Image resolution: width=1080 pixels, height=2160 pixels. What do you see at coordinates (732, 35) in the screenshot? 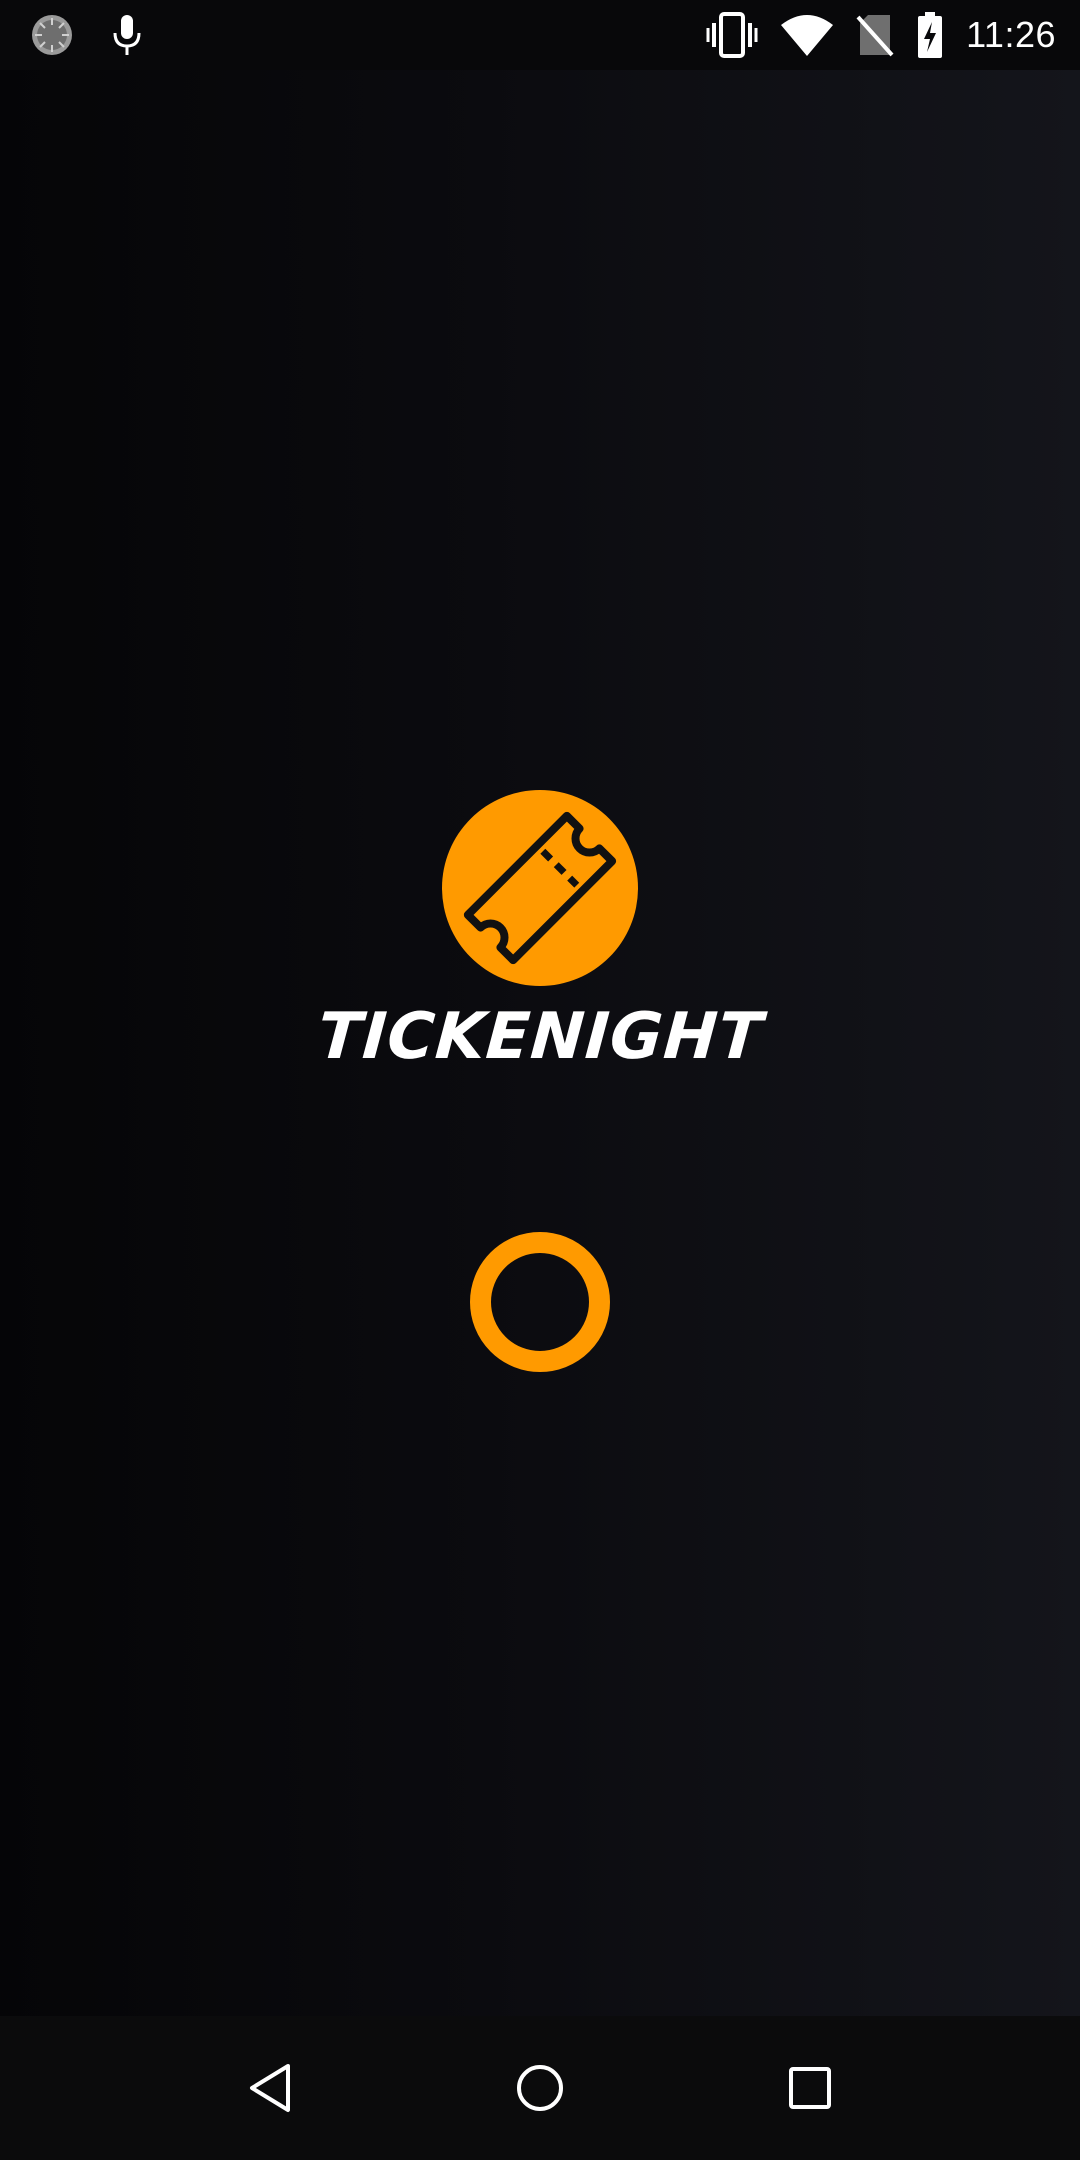
I see `vibrate-icon` at bounding box center [732, 35].